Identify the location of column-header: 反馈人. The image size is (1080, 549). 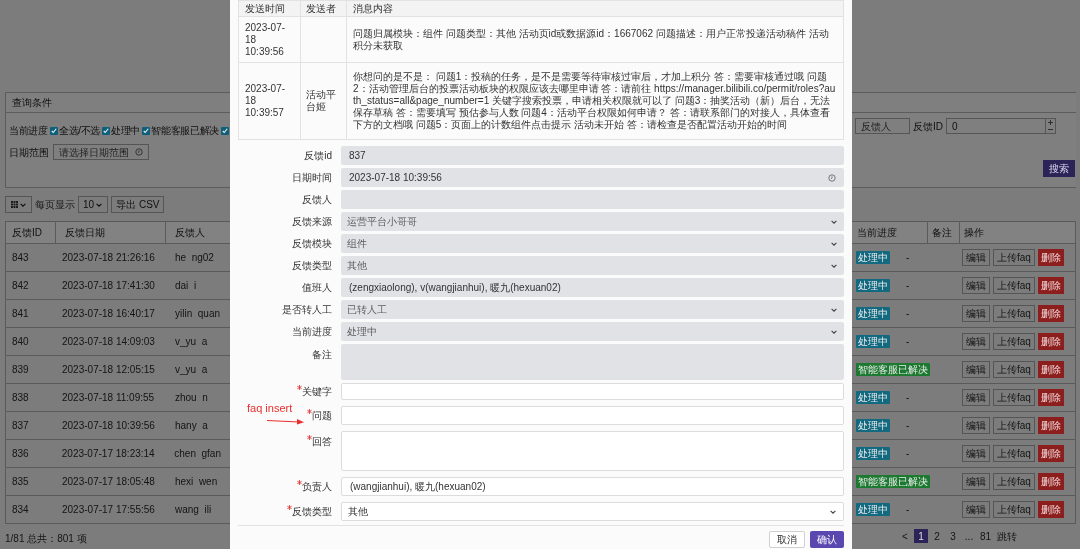
(190, 233).